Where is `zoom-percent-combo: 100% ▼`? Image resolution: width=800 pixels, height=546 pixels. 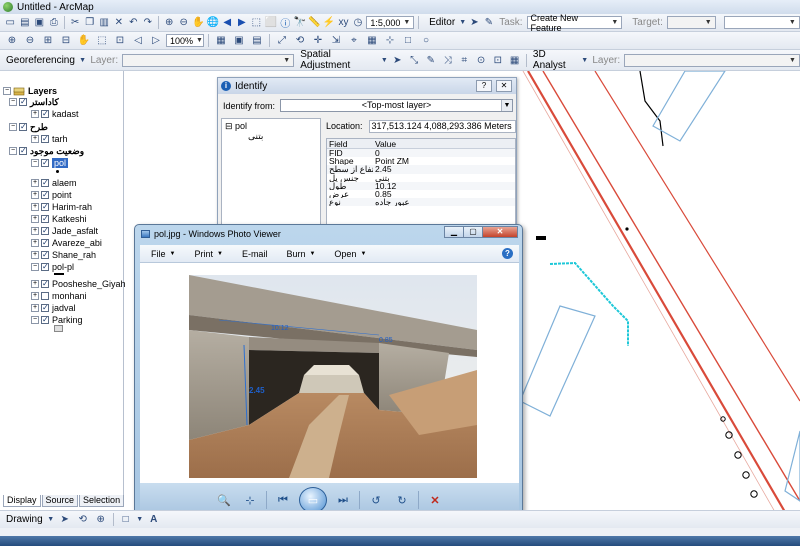
zoom-percent-combo: 100% ▼ is located at coordinates (185, 40).